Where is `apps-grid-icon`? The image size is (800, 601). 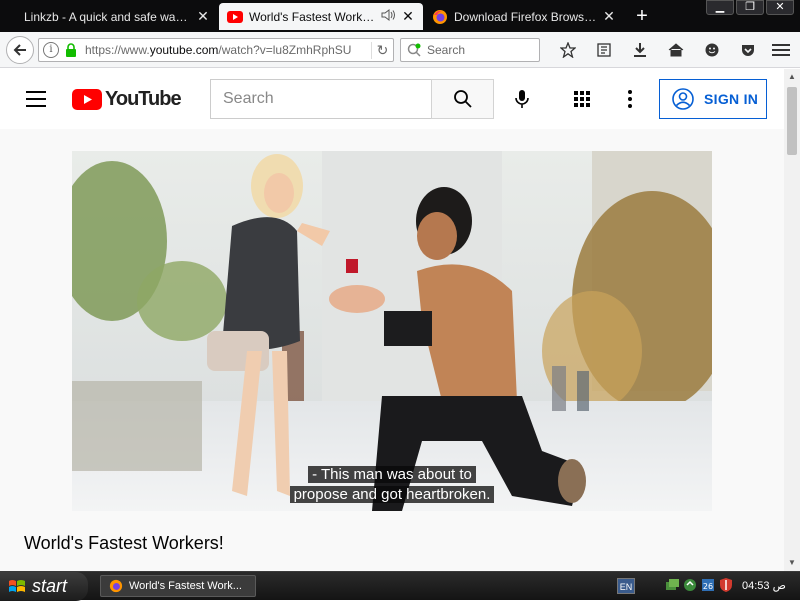 apps-grid-icon is located at coordinates (582, 99).